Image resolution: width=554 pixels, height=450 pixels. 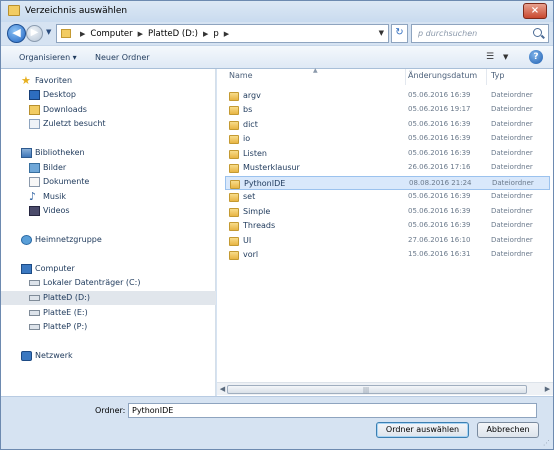 I want to click on window-title: Verzeichnis auswählen, so click(x=76, y=11).